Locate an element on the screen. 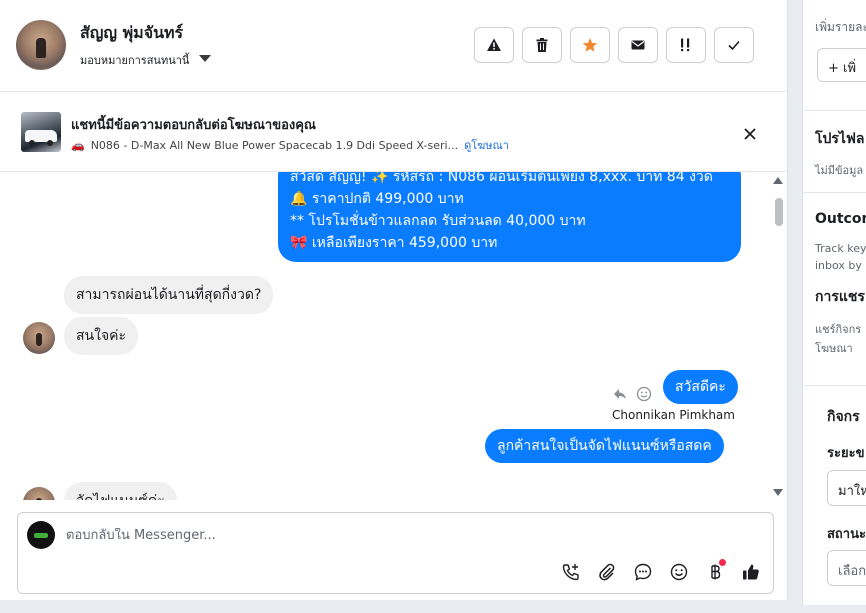 This screenshot has width=866, height=613. stage-select: มาให is located at coordinates (846, 488).